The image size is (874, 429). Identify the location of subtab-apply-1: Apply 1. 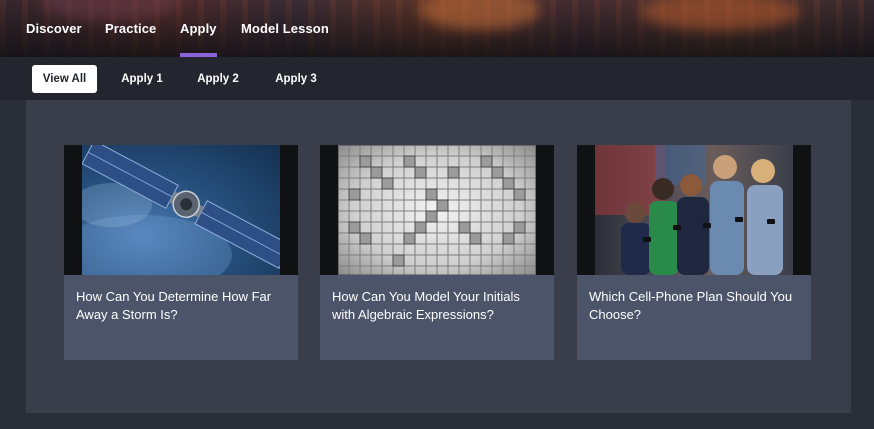
(142, 79).